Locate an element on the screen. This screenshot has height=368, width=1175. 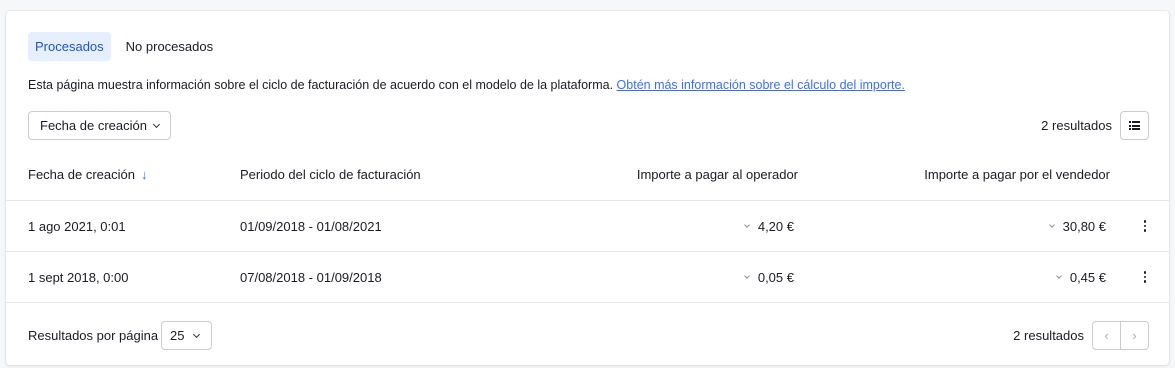
row-2-operador: 0,05 € is located at coordinates (769, 277).